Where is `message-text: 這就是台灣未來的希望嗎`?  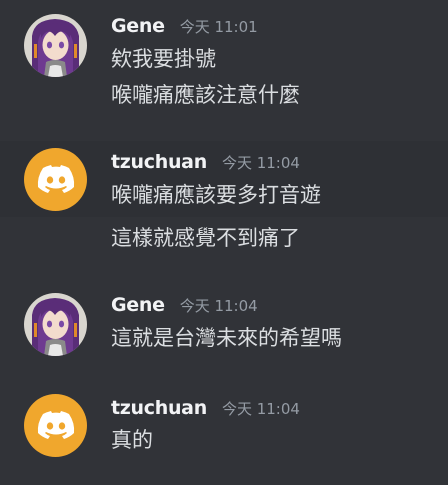
message-text: 這就是台灣未來的希望嗎 is located at coordinates (226, 338).